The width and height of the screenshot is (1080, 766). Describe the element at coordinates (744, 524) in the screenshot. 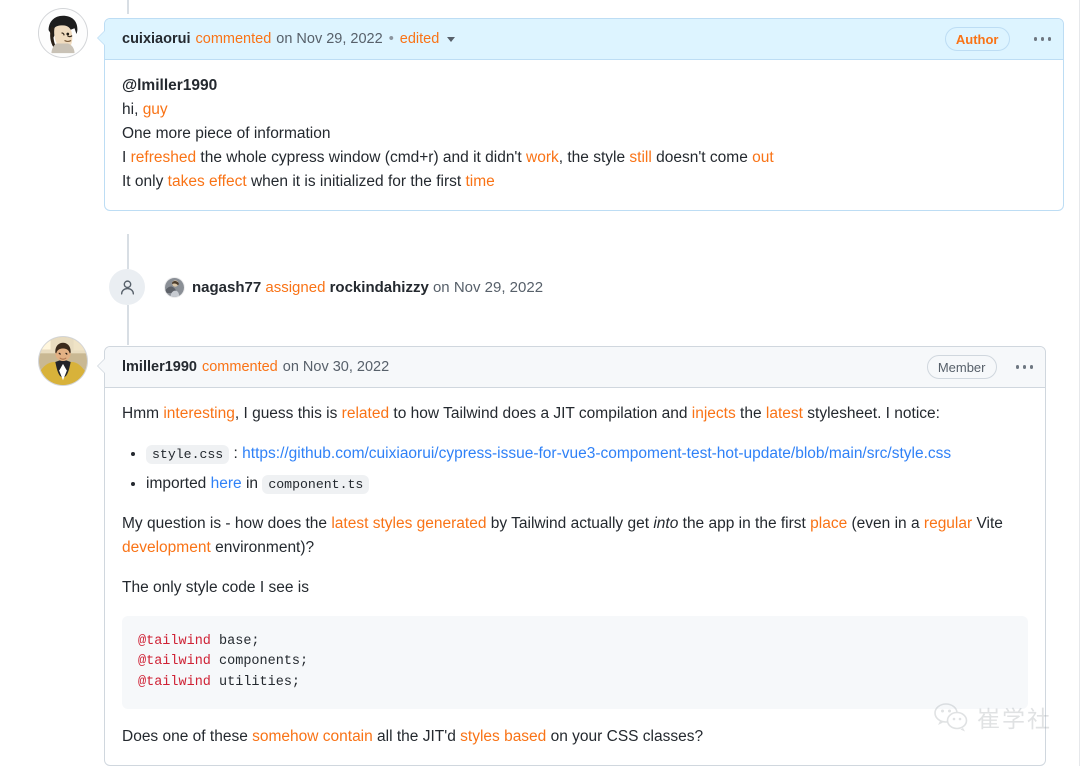

I see `p2-part-c: the app in the first` at that location.